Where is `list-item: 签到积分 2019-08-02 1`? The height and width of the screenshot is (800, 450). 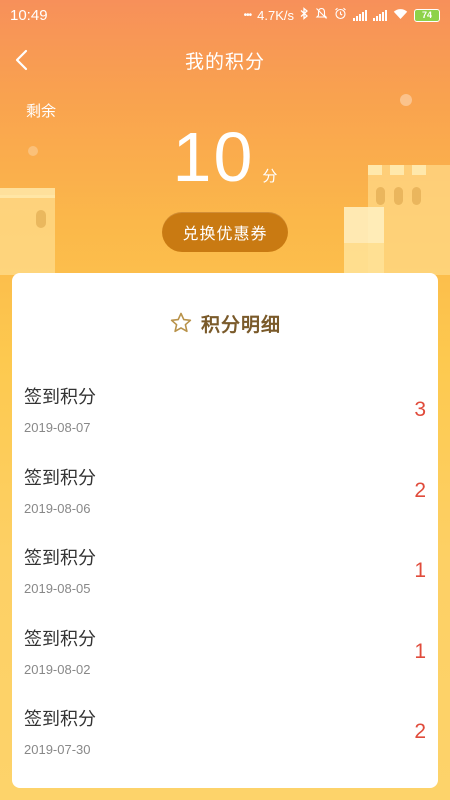
list-item: 签到积分 2019-08-02 1 is located at coordinates (225, 655).